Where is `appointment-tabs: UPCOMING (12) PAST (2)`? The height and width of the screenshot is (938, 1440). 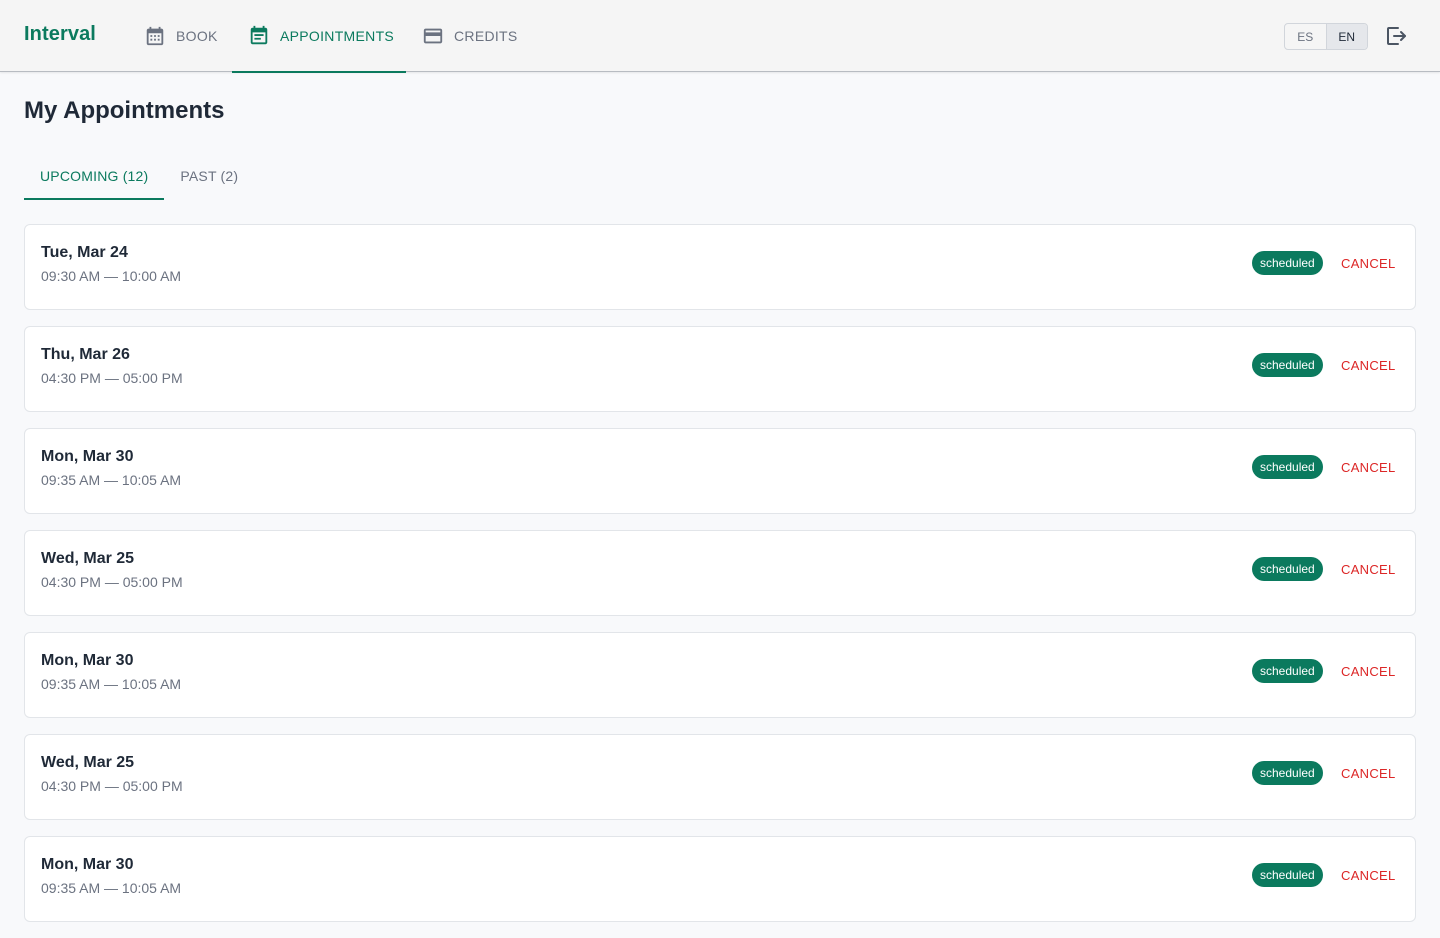 appointment-tabs: UPCOMING (12) PAST (2) is located at coordinates (139, 176).